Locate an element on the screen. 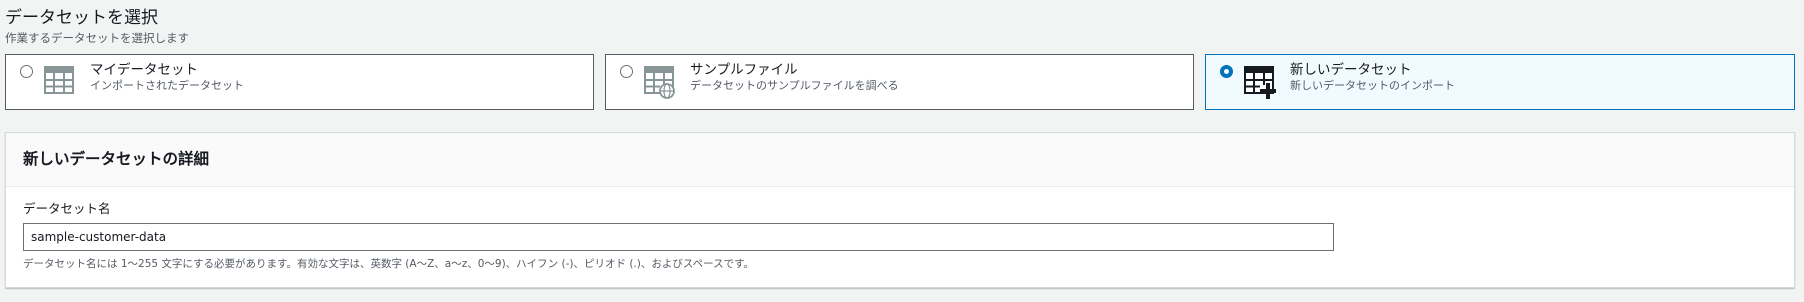 This screenshot has height=302, width=1804. tile-sample-files: サンプルファイル データセットのサンプルファイルを調べる is located at coordinates (899, 82).